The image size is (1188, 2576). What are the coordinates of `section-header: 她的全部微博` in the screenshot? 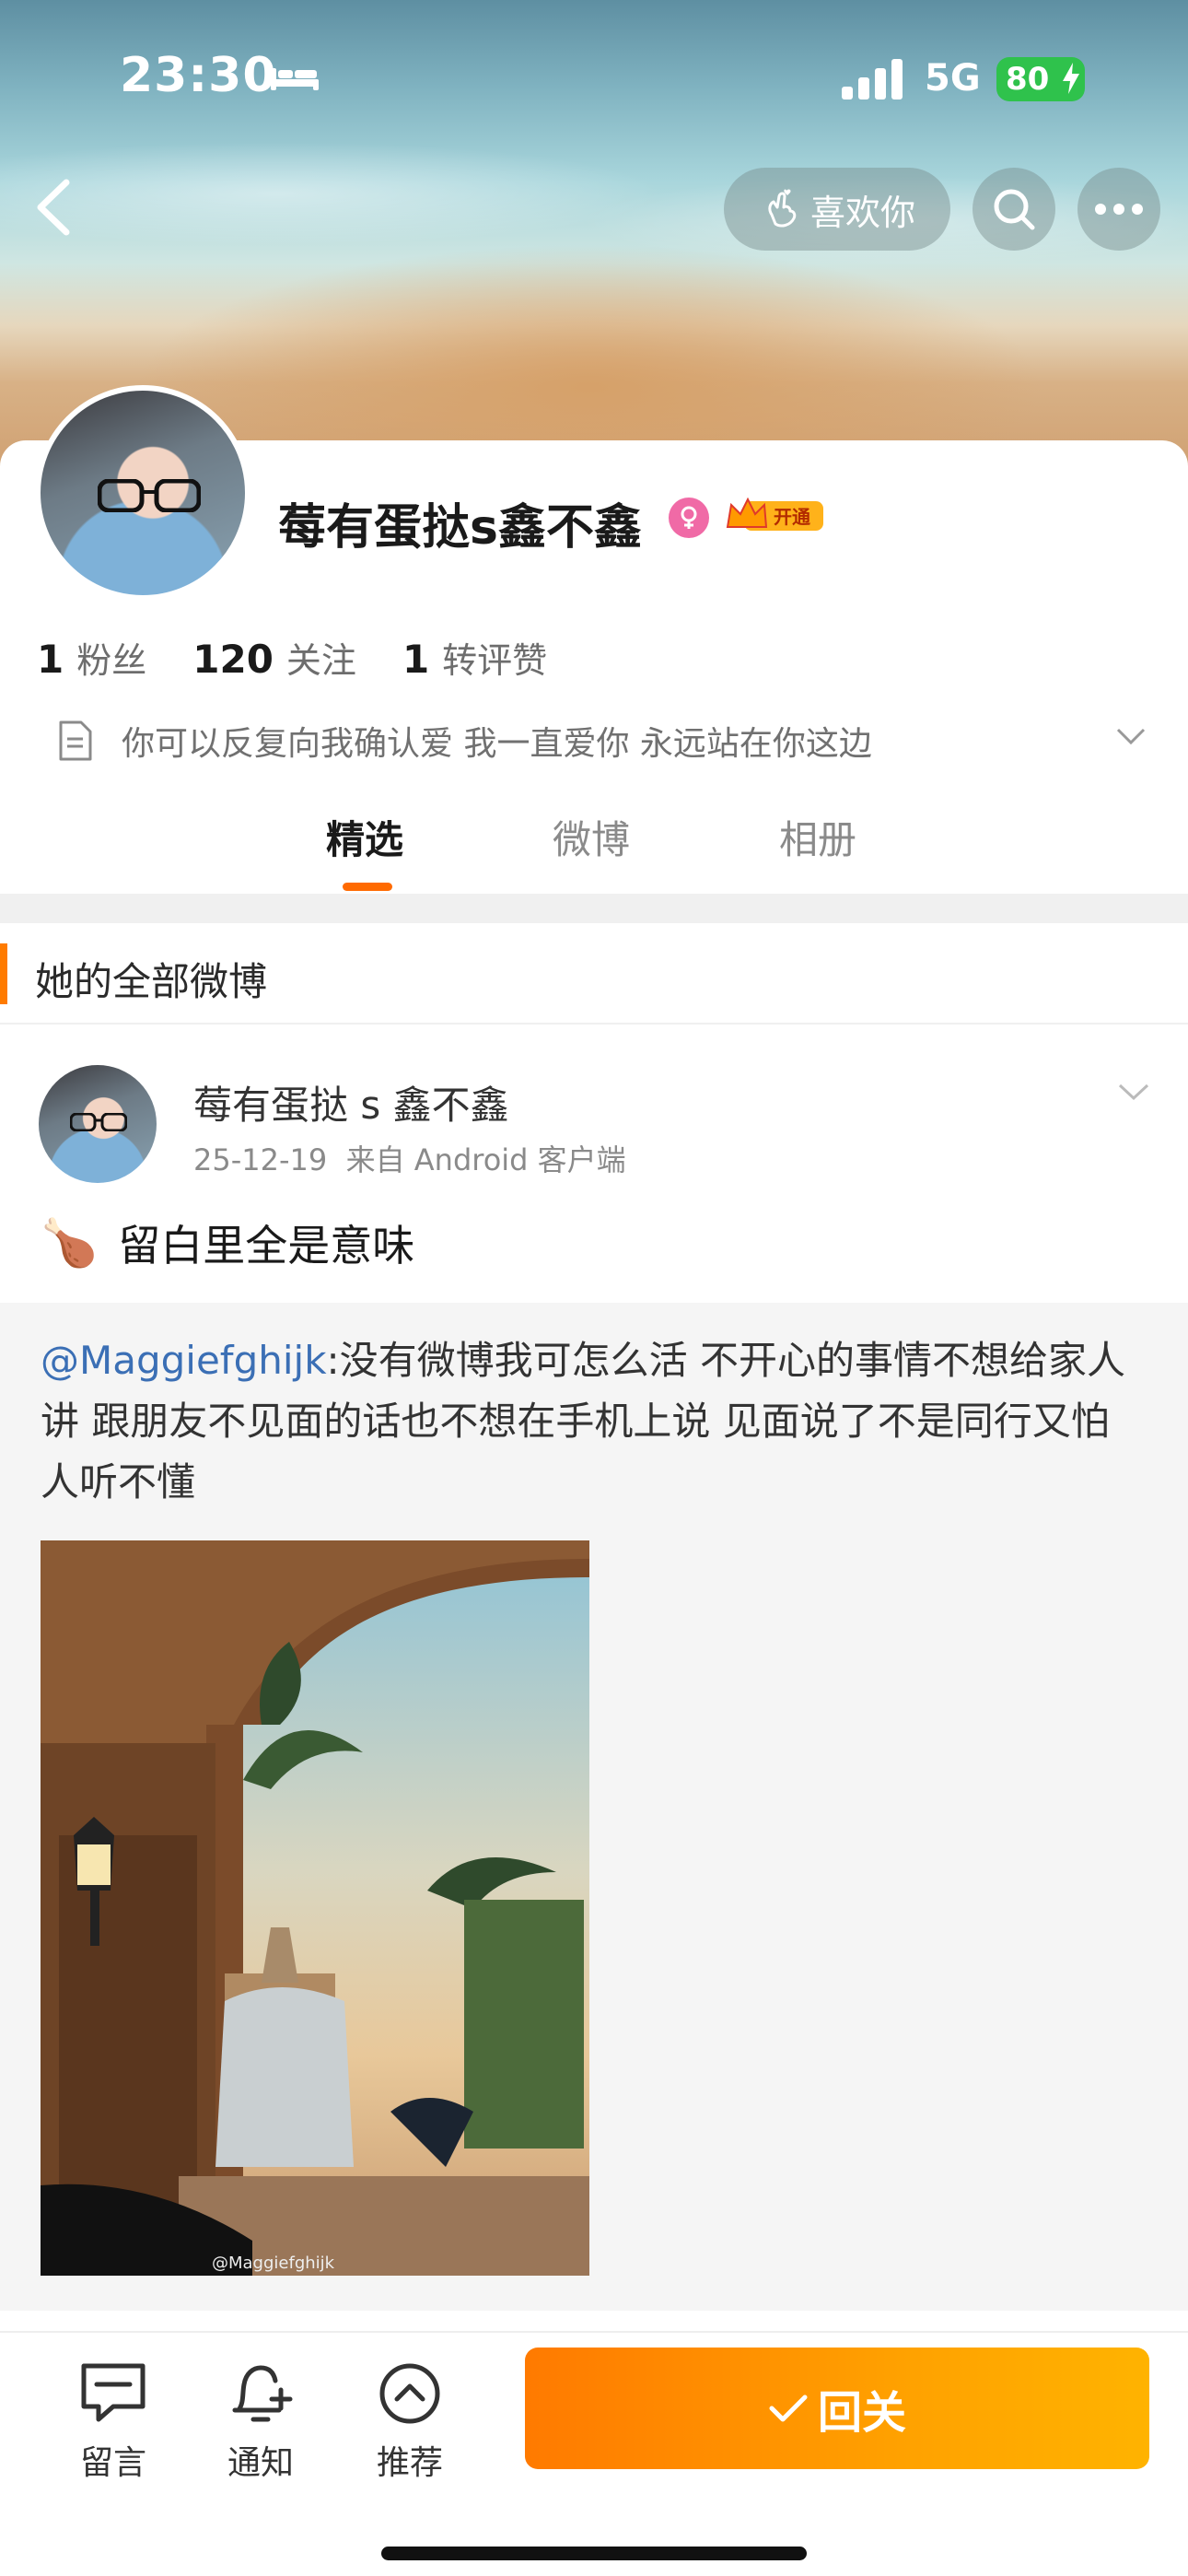 It's located at (594, 974).